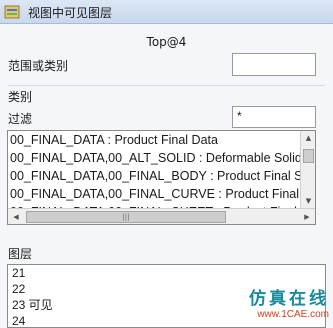 The height and width of the screenshot is (328, 333). Describe the element at coordinates (166, 85) in the screenshot. I see `divider` at that location.